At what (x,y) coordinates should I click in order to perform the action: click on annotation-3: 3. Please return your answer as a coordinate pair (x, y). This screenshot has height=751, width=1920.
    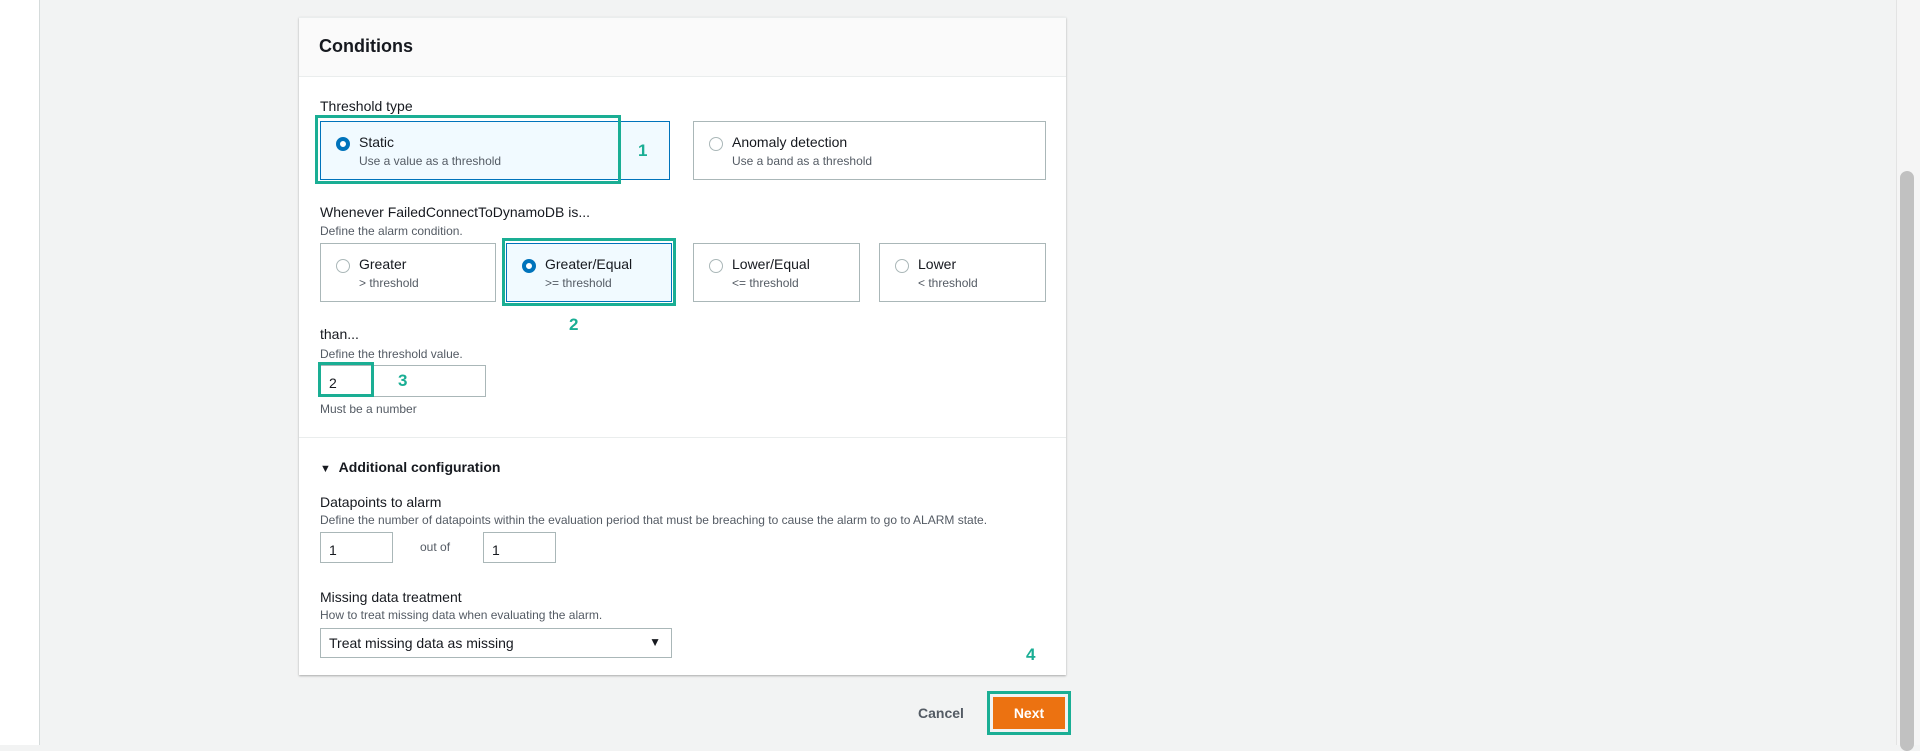
    Looking at the image, I should click on (403, 380).